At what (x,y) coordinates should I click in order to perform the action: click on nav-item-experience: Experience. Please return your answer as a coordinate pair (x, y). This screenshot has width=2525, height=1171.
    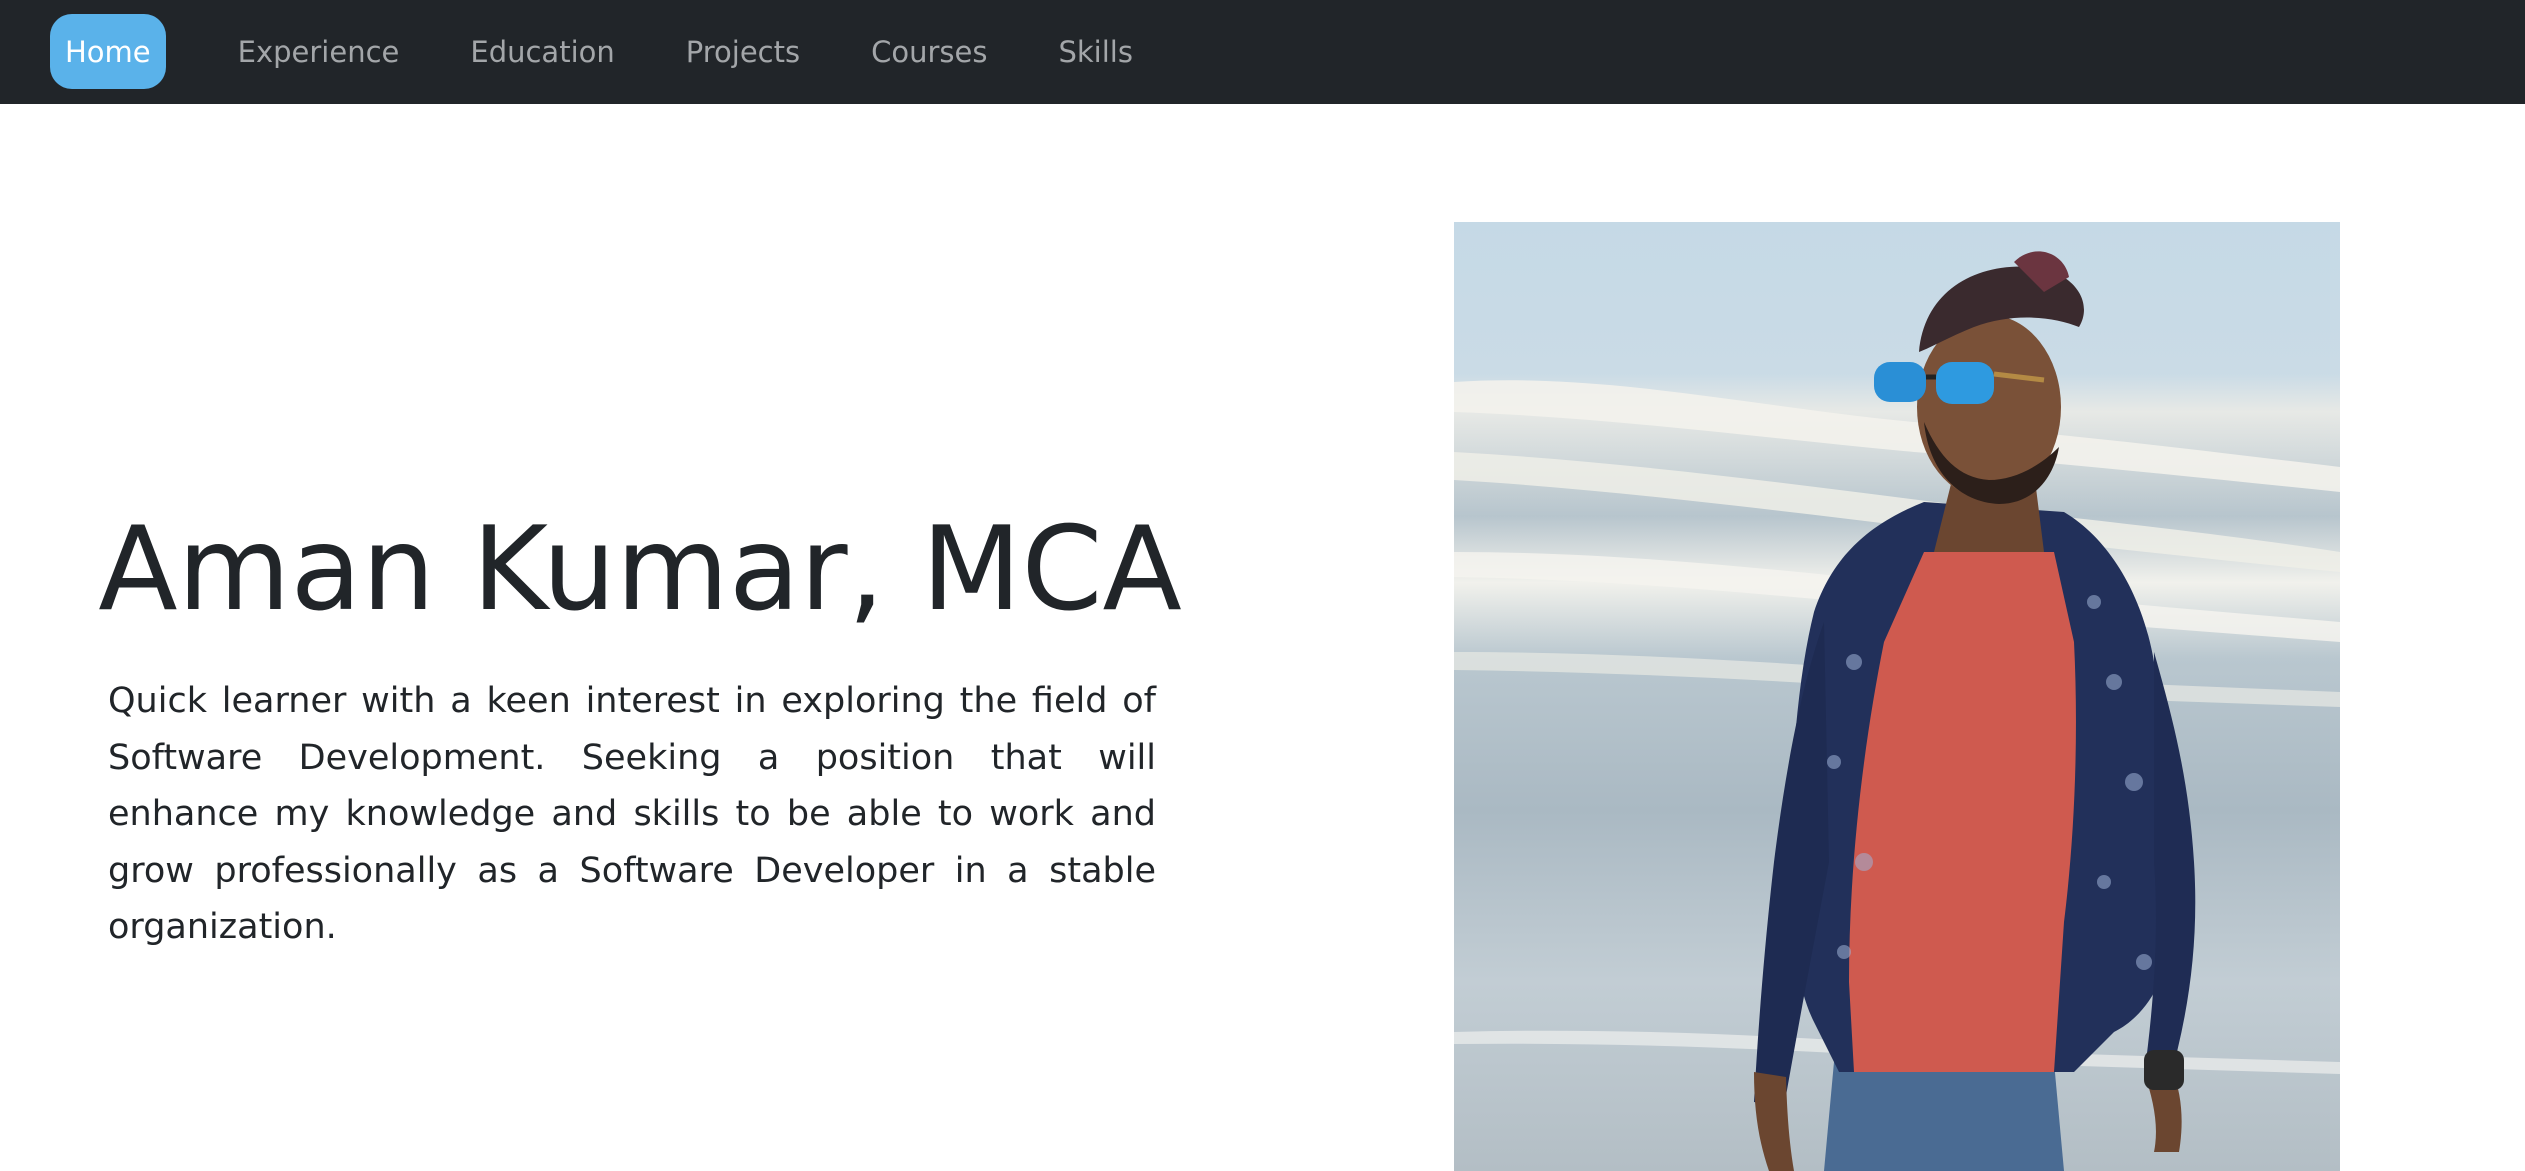
    Looking at the image, I should click on (319, 51).